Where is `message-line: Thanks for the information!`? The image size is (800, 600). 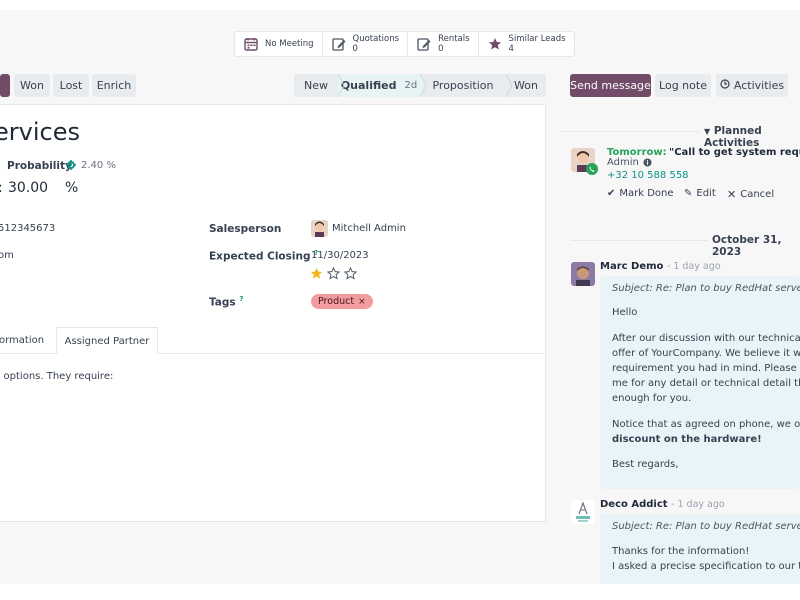 message-line: Thanks for the information! is located at coordinates (681, 551).